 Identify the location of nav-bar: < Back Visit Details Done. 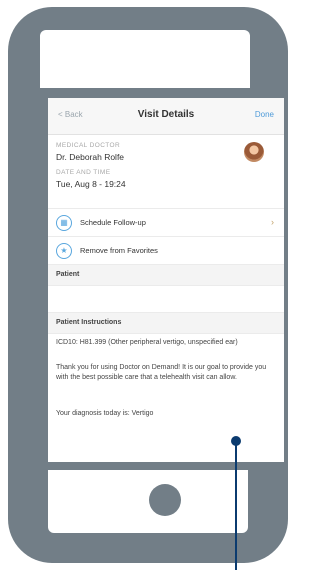
(166, 116).